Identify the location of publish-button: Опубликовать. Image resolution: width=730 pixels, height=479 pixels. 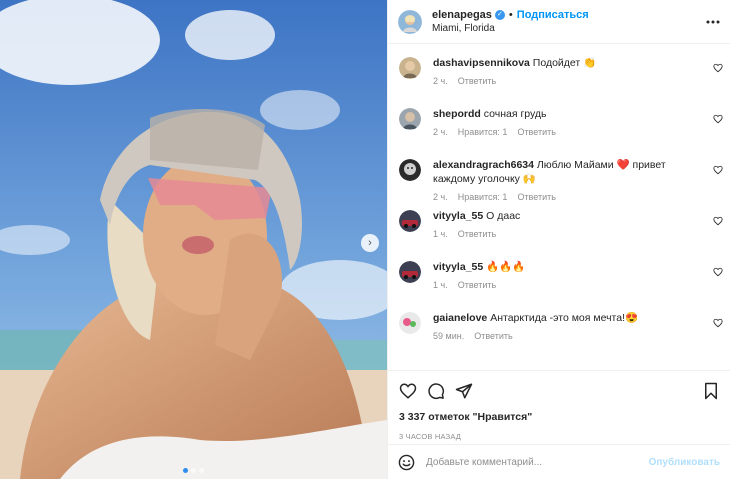
(684, 462).